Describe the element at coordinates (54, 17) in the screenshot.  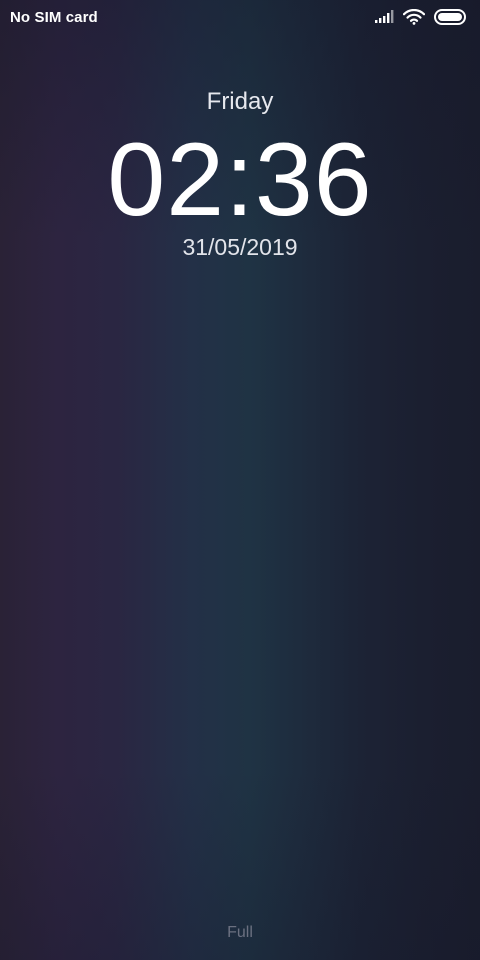
I see `carrier-label: No SIM card` at that location.